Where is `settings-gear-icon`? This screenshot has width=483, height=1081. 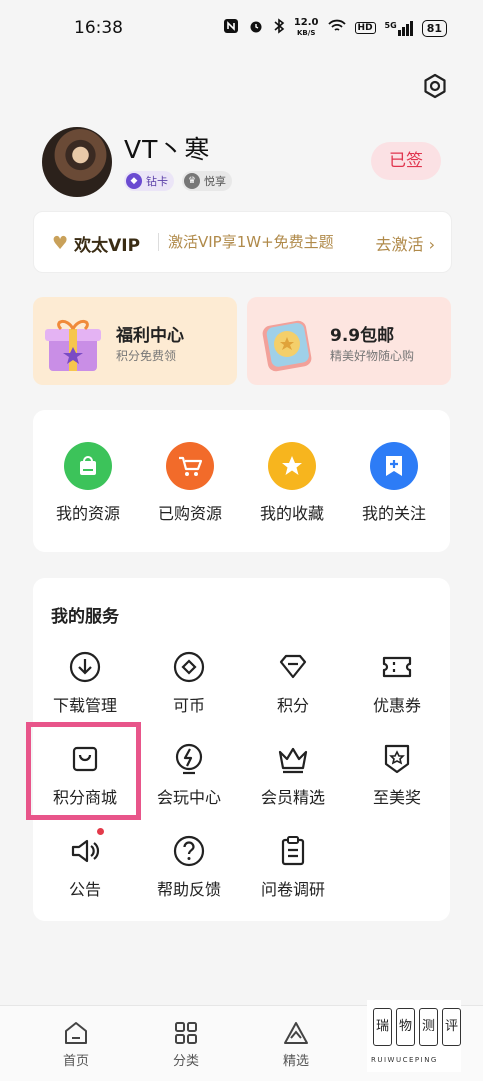
settings-gear-icon is located at coordinates (435, 86).